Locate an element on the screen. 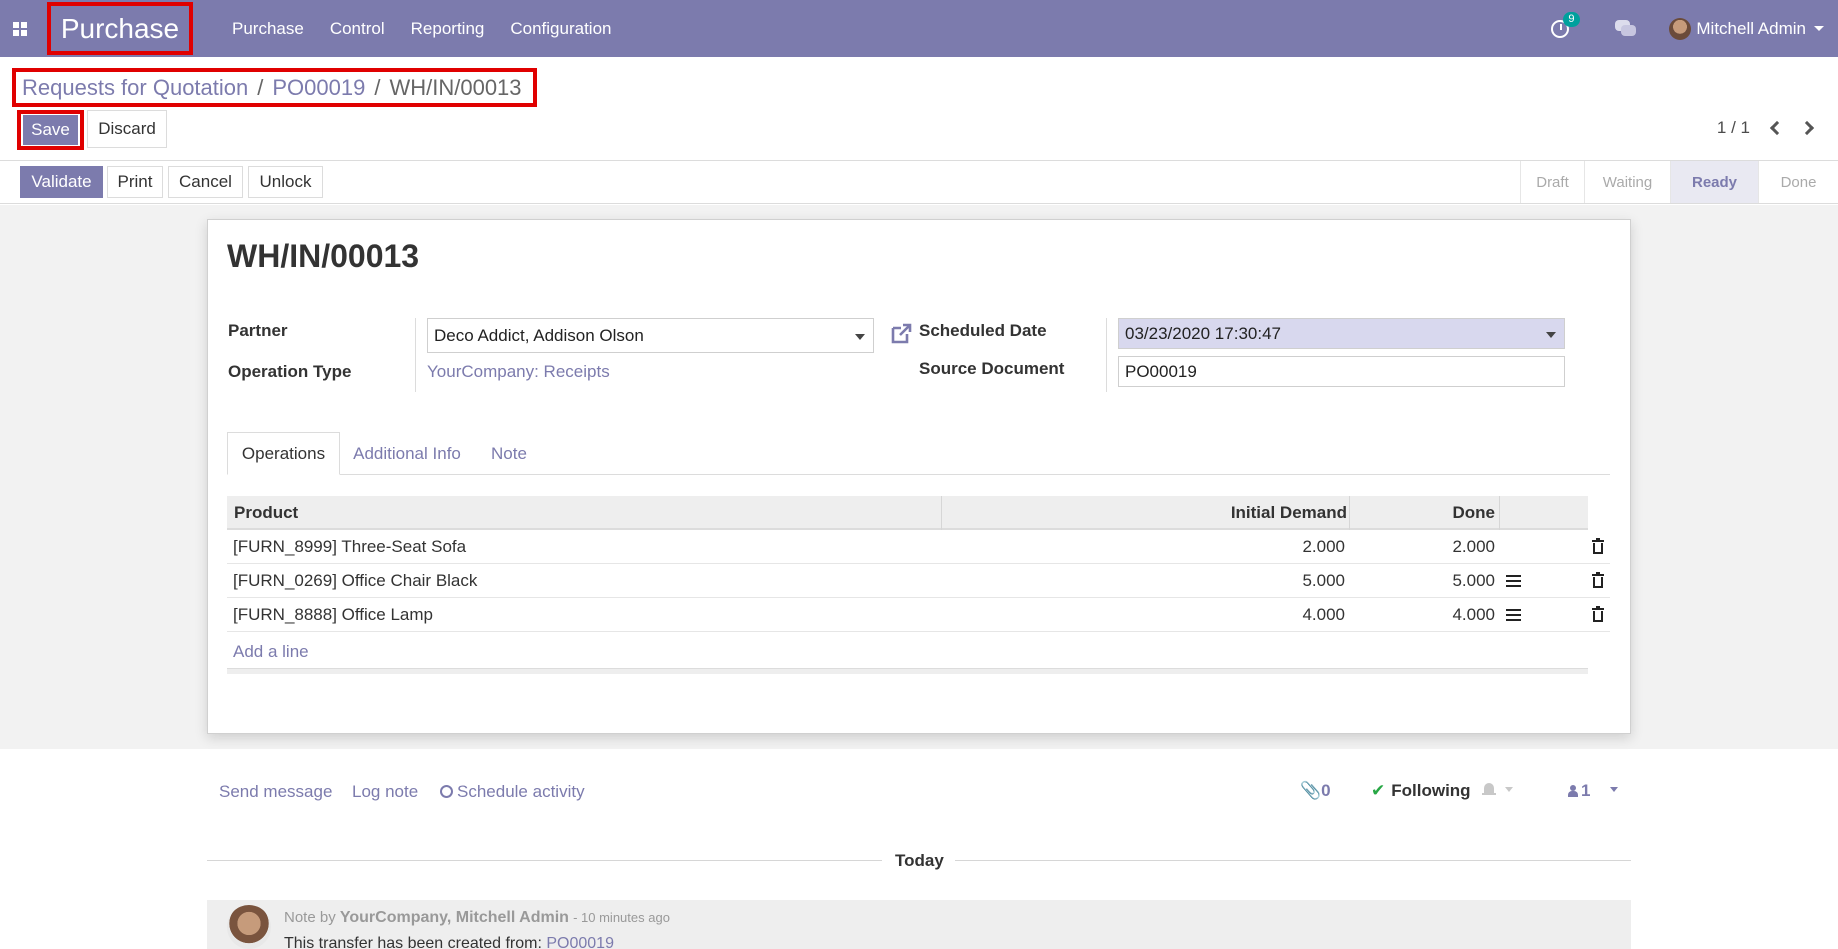 The width and height of the screenshot is (1838, 949). following-button: ✔ Following is located at coordinates (1421, 791).